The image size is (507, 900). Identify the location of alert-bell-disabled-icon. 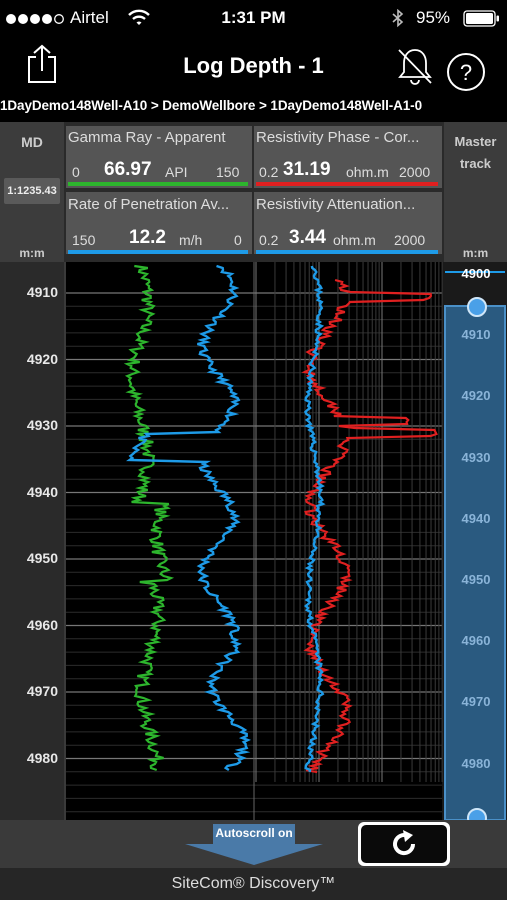
(415, 66).